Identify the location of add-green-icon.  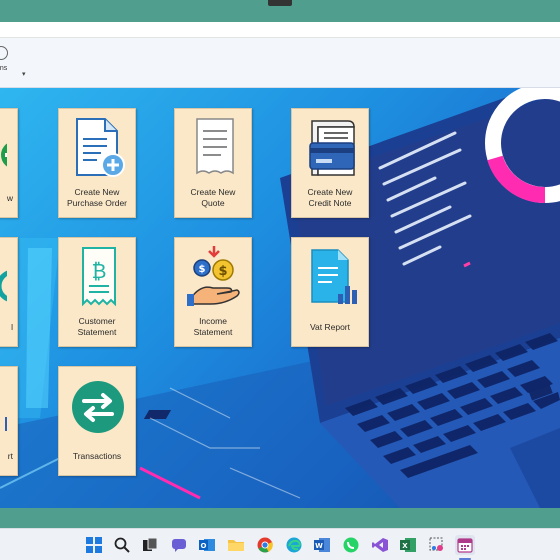
(4, 155).